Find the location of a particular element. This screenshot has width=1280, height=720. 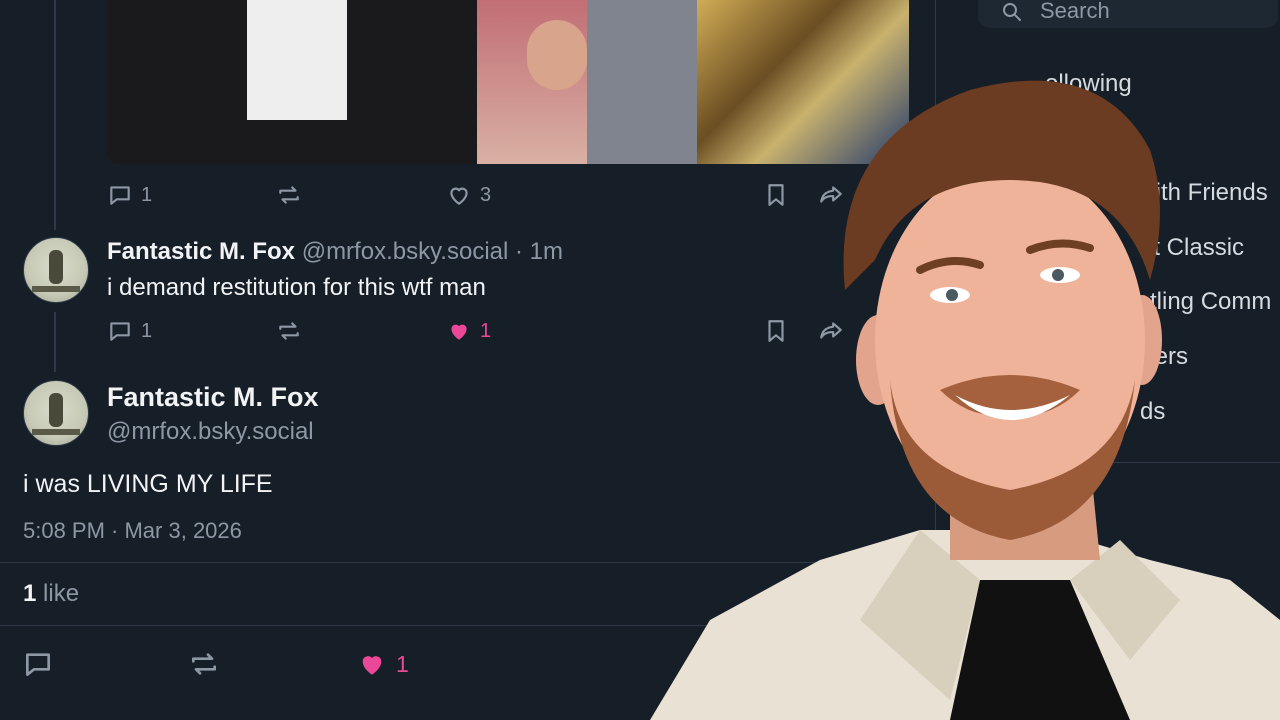

like-count: 3 is located at coordinates (486, 194).